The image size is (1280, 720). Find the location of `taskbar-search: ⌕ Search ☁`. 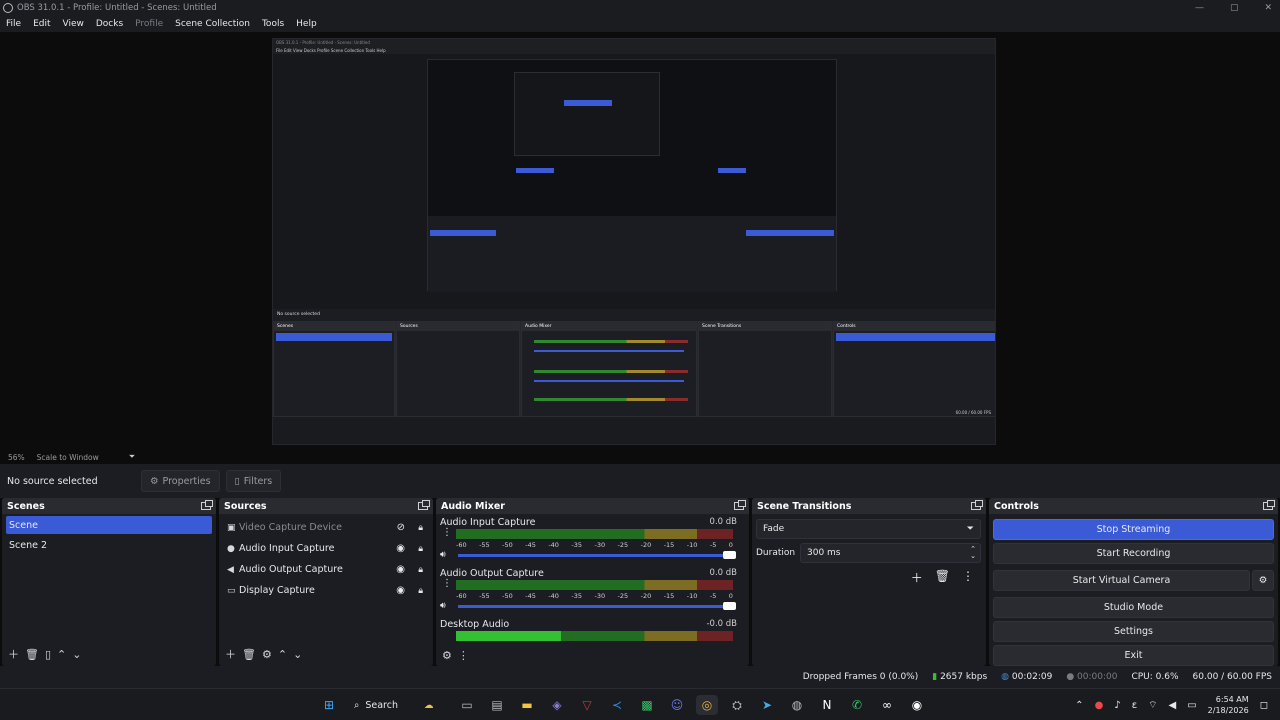

taskbar-search: ⌕ Search ☁ is located at coordinates (398, 705).